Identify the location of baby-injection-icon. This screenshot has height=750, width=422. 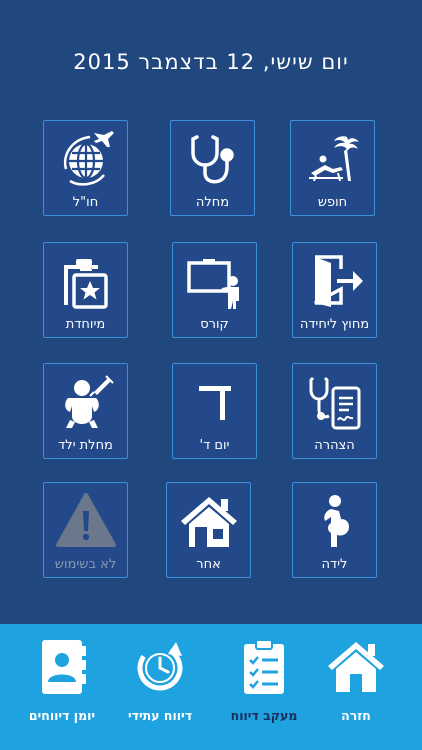
(86, 402).